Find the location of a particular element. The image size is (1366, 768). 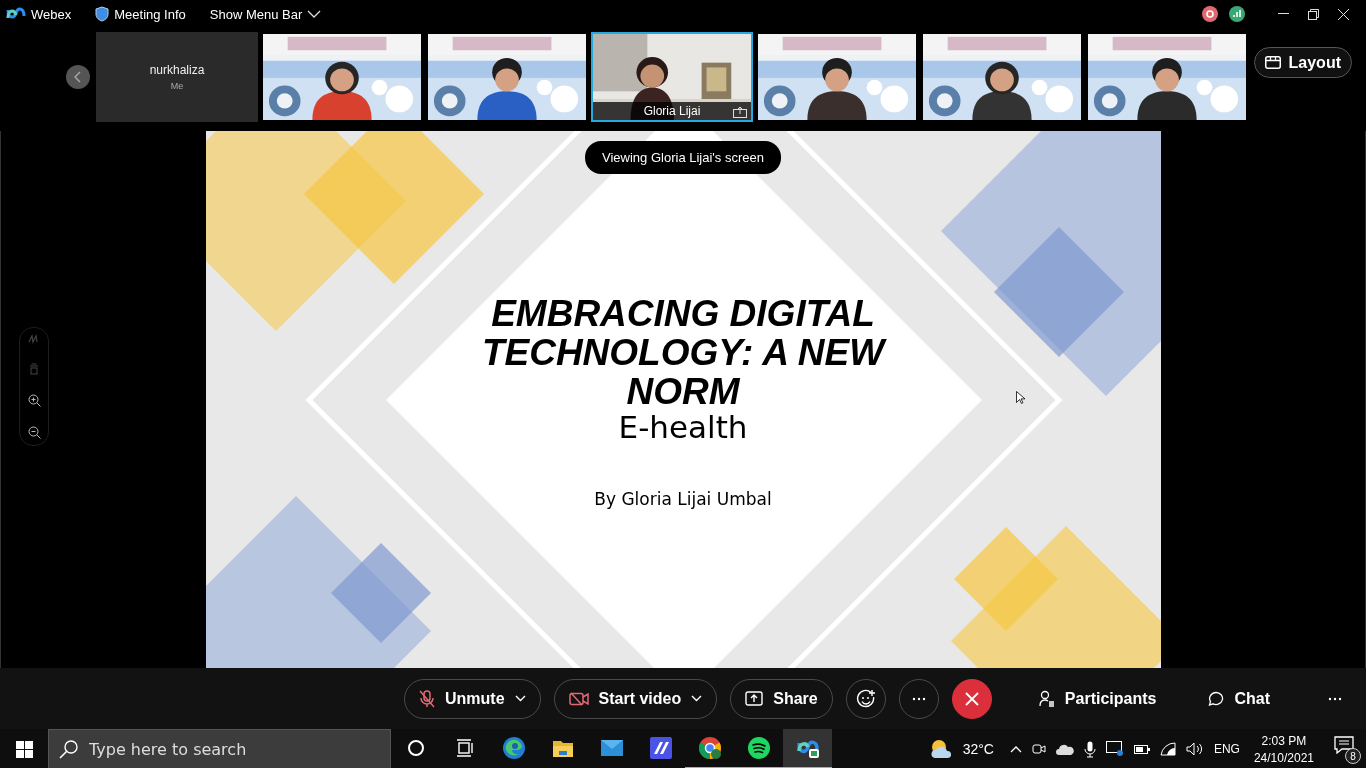

search-icon is located at coordinates (69, 749).